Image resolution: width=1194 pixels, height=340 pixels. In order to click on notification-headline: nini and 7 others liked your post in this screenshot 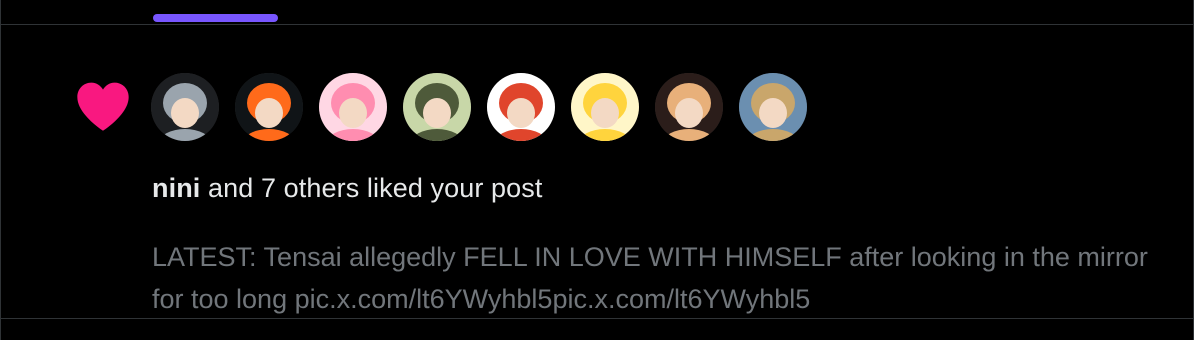, I will do `click(347, 188)`.